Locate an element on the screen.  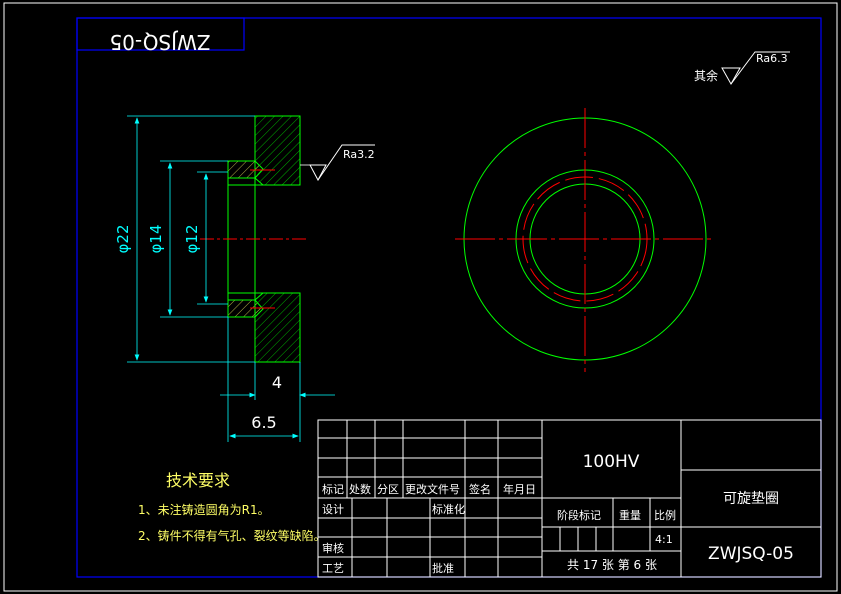
front-view is located at coordinates (585, 240).